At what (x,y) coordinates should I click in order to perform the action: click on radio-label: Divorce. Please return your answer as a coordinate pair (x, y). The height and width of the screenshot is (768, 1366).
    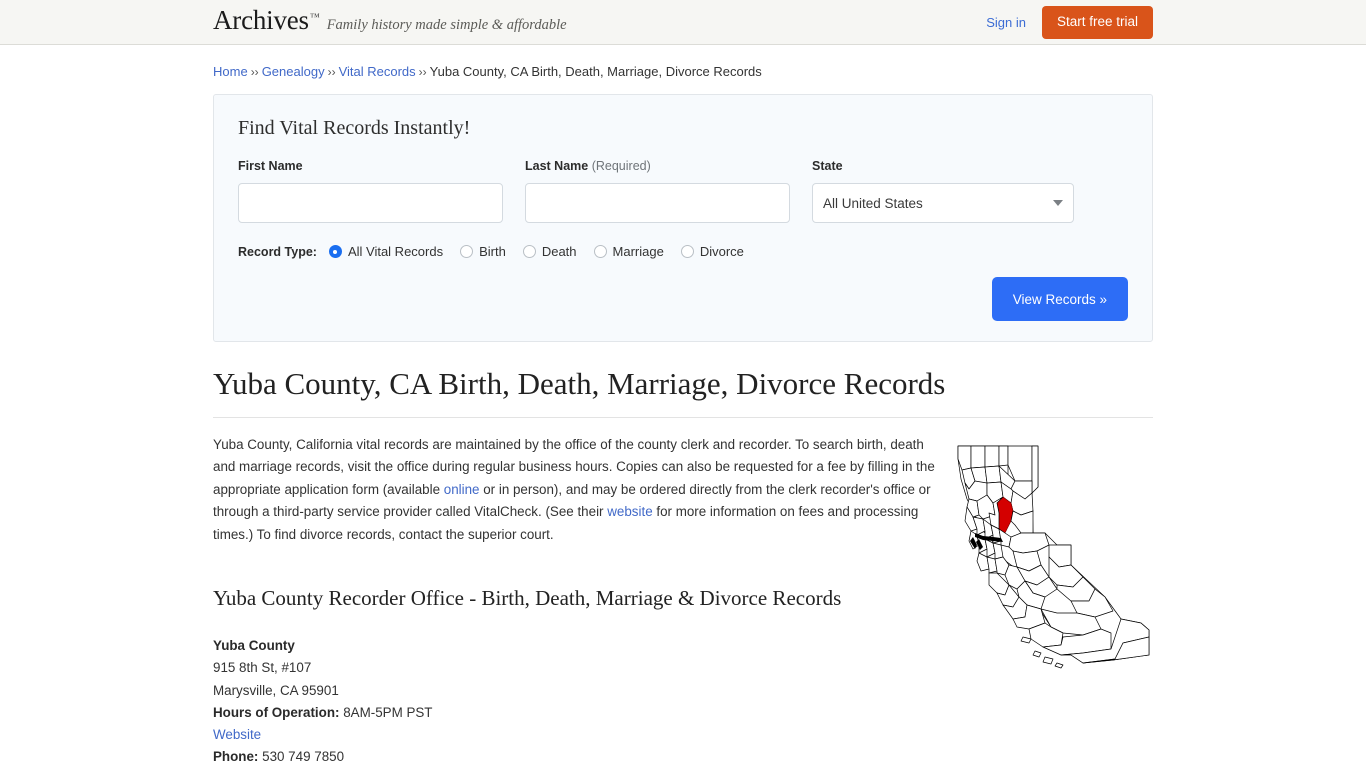
    Looking at the image, I should click on (721, 251).